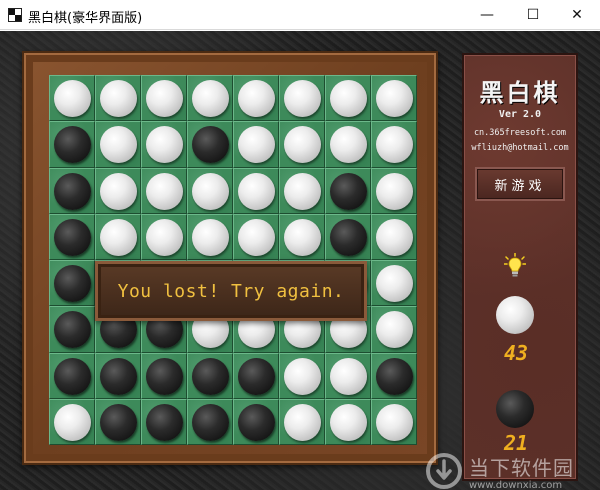  Describe the element at coordinates (516, 353) in the screenshot. I see `white-score: 43` at that location.